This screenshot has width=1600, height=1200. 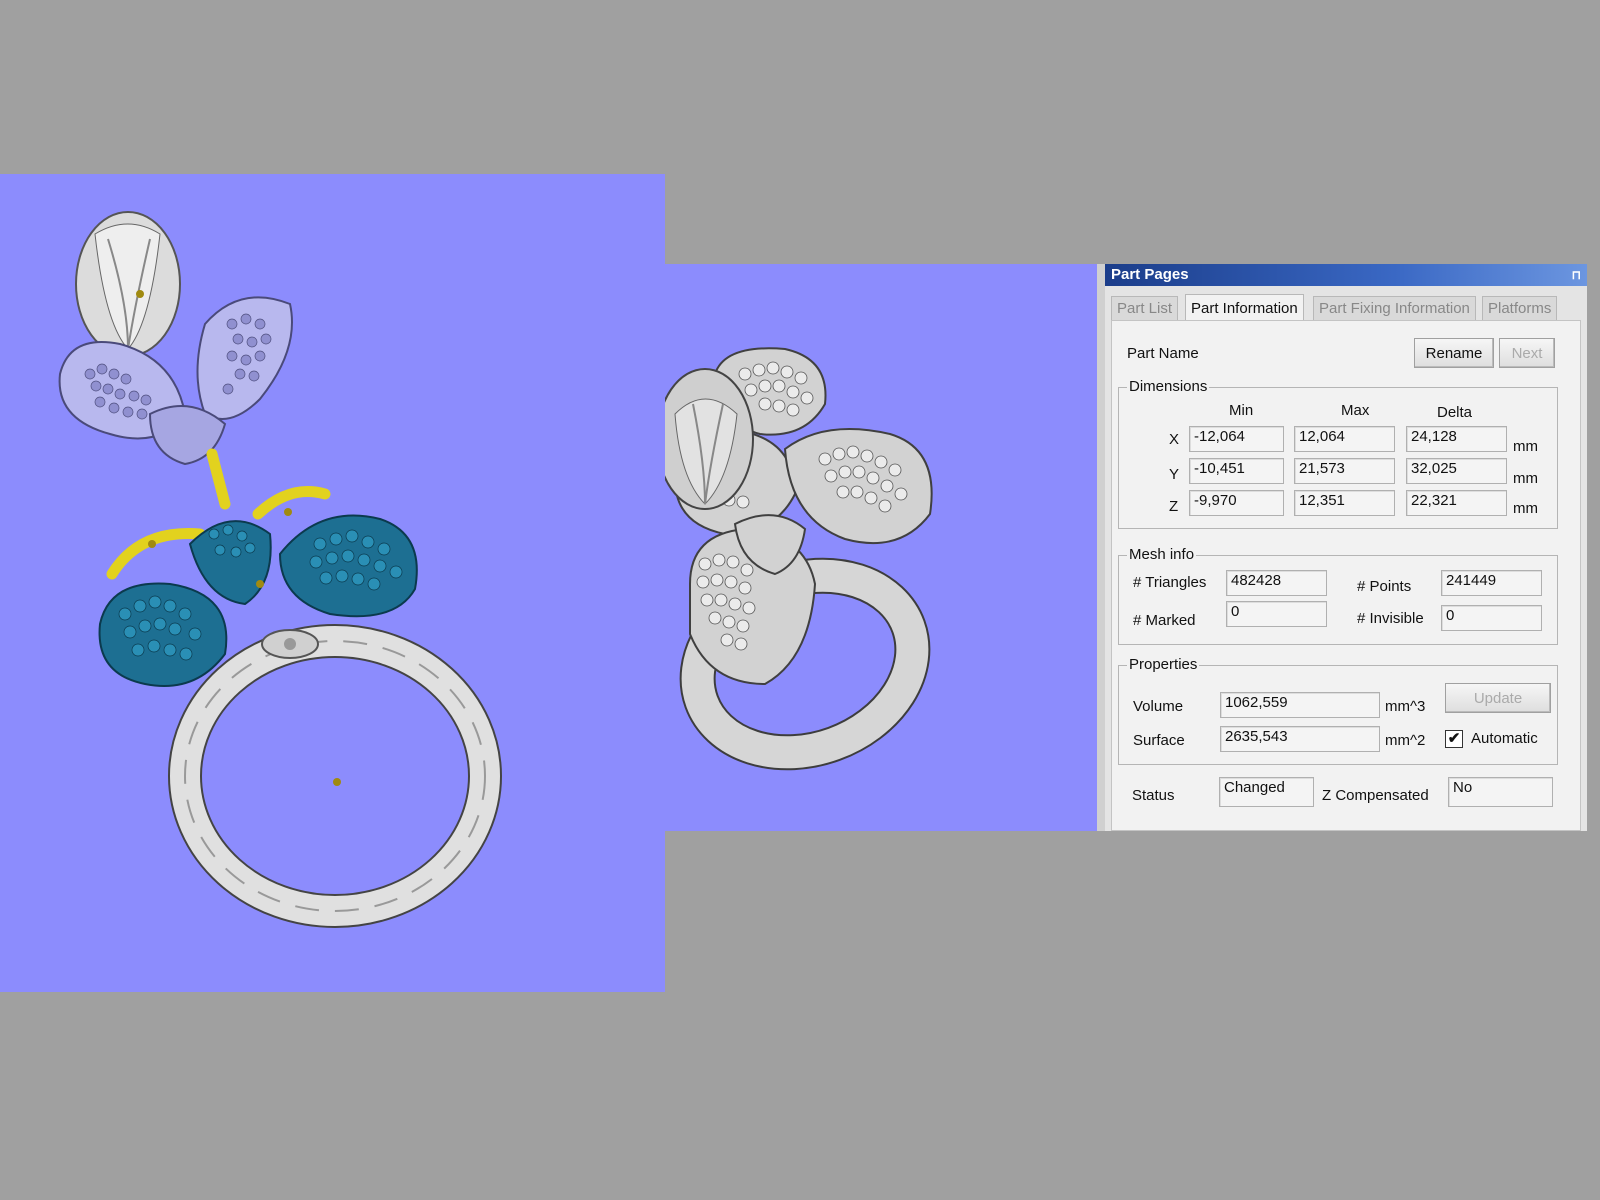 What do you see at coordinates (1300, 705) in the screenshot?
I see `volume-field: 1062,559` at bounding box center [1300, 705].